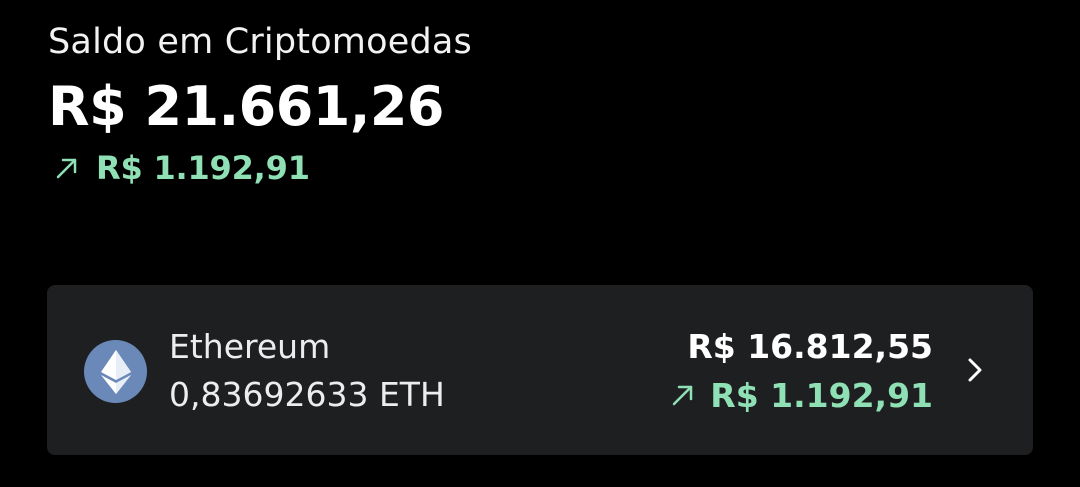 This screenshot has width=1080, height=487. I want to click on chevron-right-icon, so click(975, 370).